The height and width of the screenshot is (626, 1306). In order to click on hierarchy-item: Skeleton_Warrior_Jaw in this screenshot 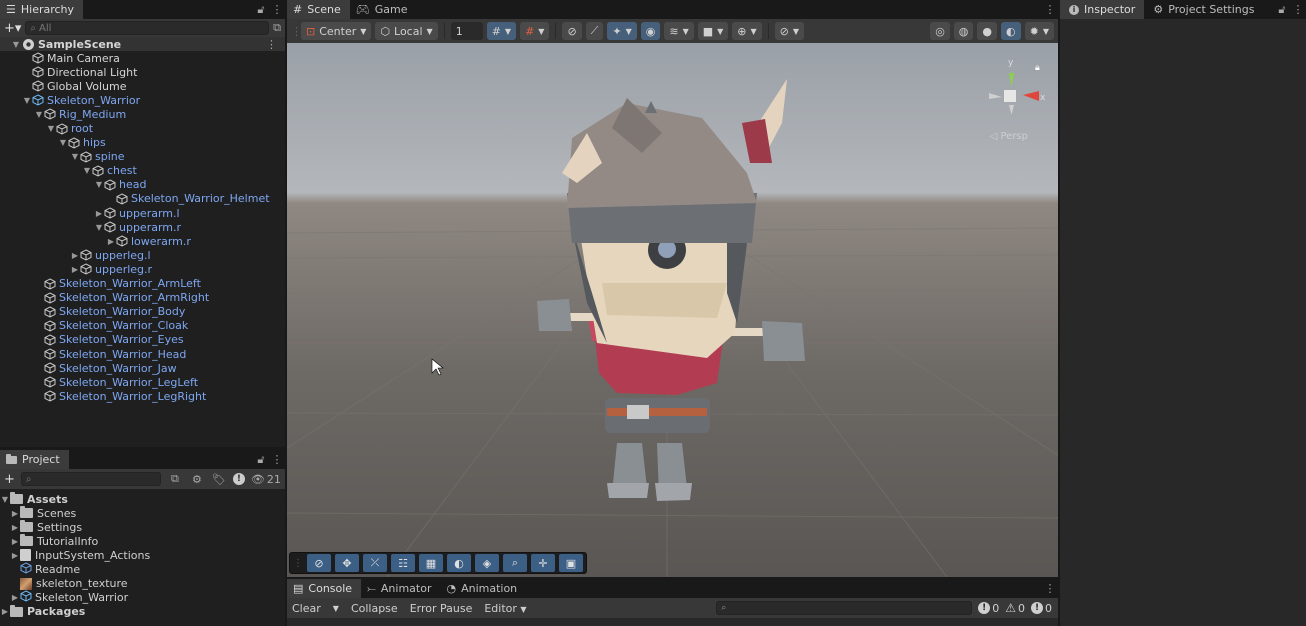, I will do `click(142, 368)`.